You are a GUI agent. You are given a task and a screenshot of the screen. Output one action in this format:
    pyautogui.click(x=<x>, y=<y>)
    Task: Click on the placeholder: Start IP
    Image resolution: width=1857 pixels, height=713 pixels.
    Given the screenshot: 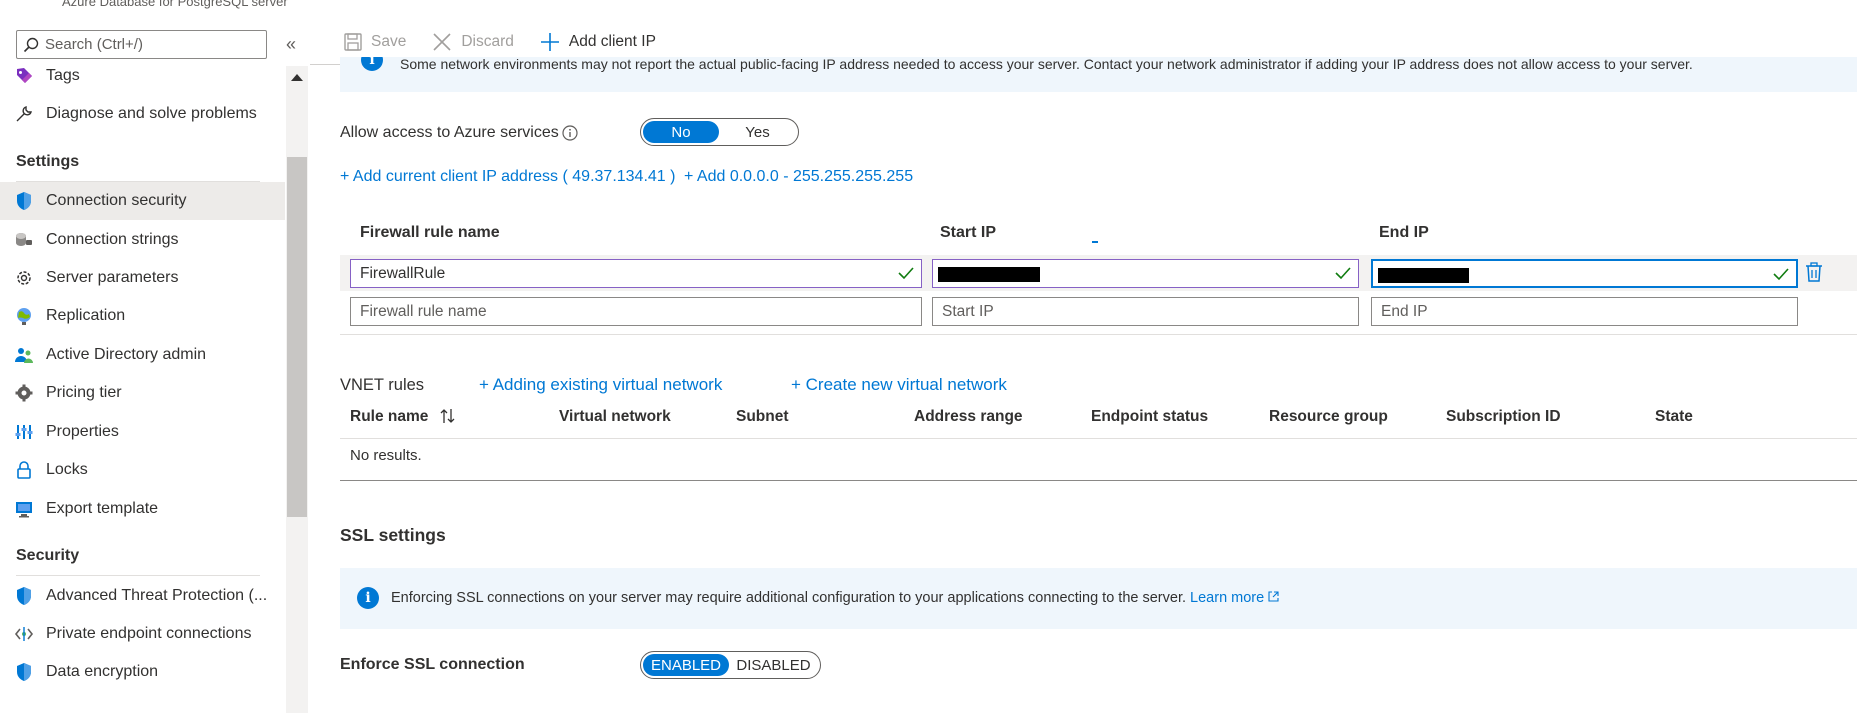 What is the action you would take?
    pyautogui.click(x=968, y=311)
    